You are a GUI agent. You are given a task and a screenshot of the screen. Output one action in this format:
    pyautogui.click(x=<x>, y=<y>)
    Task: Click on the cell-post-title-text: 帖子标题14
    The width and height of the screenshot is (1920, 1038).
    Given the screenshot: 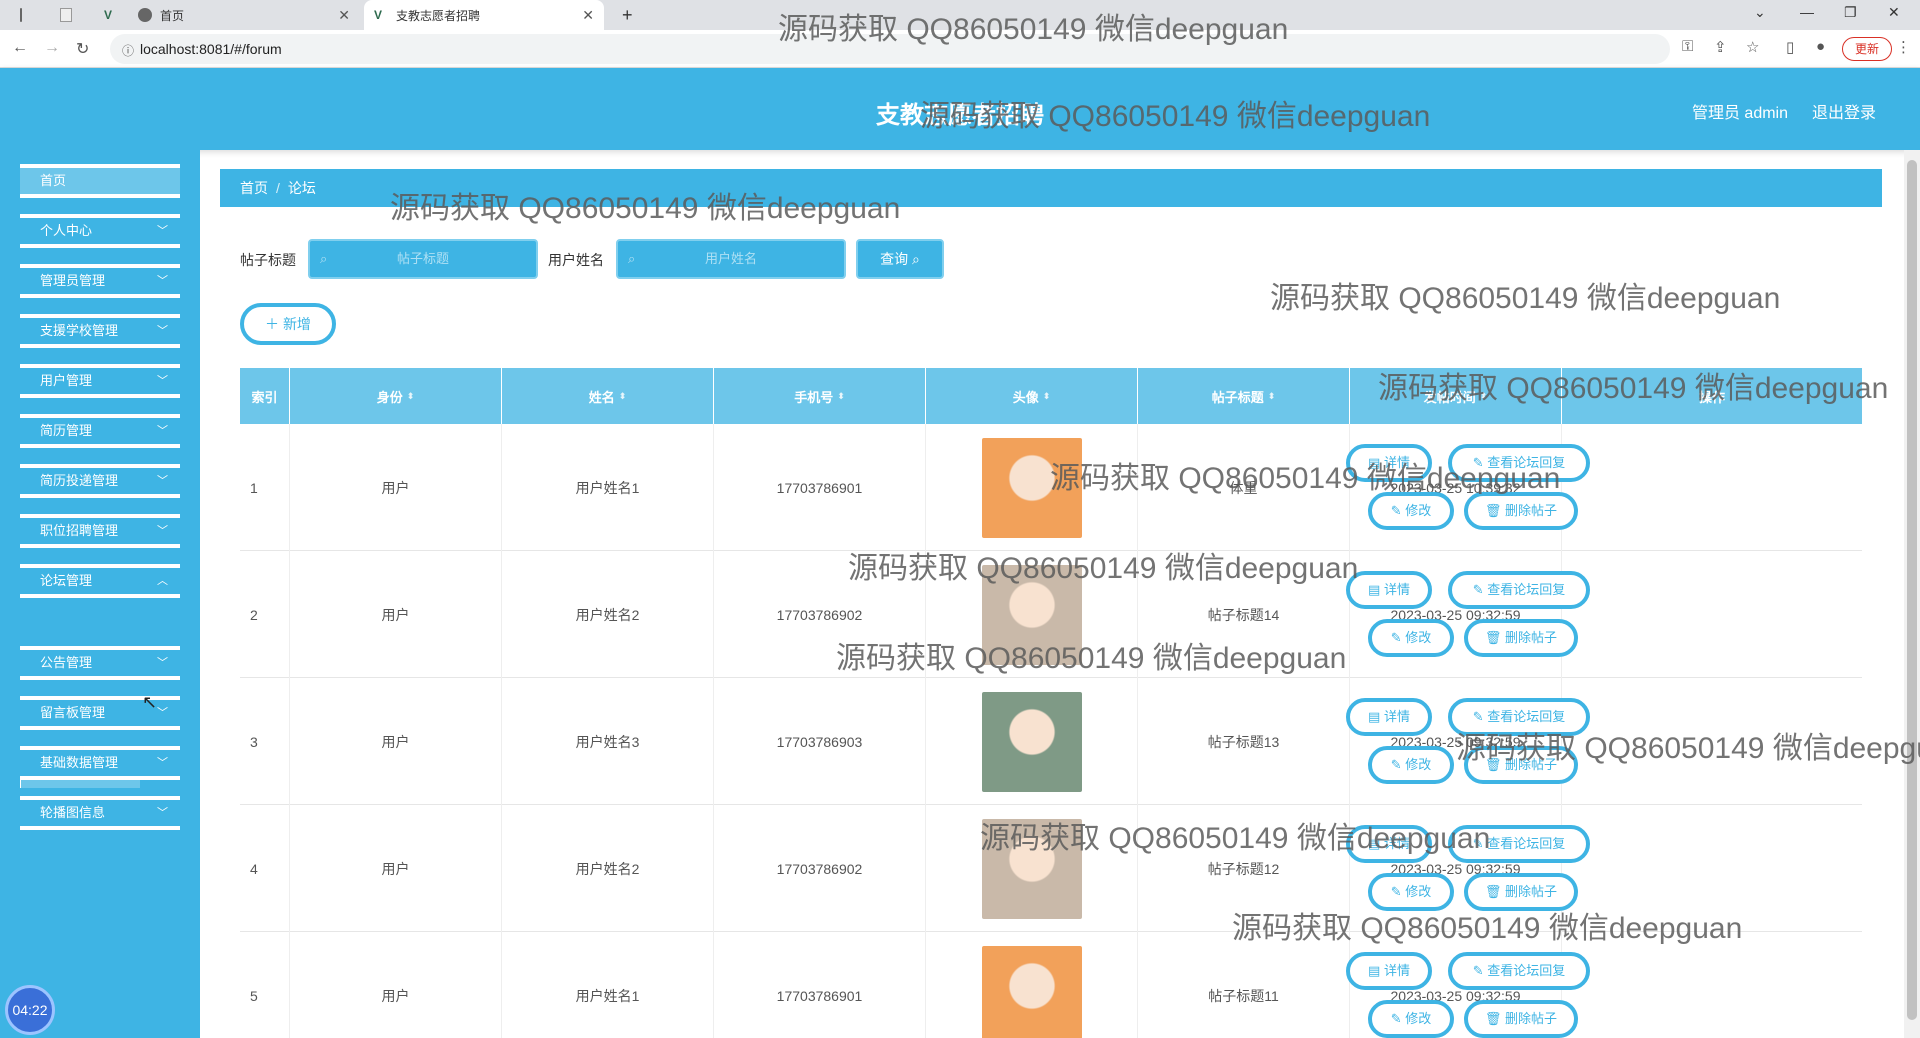 What is the action you would take?
    pyautogui.click(x=1243, y=614)
    